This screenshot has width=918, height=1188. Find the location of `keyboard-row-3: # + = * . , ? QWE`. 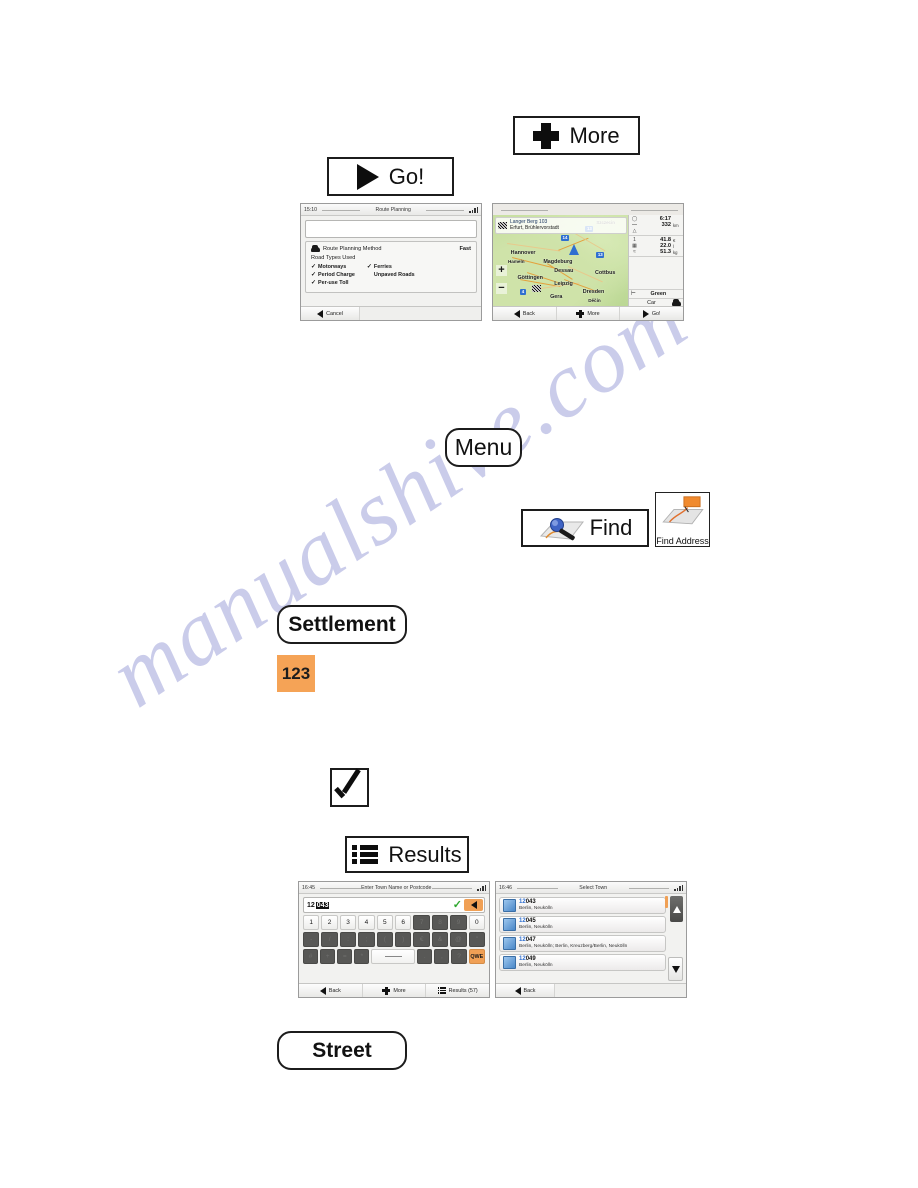

keyboard-row-3: # + = * . , ? QWE is located at coordinates (394, 956).